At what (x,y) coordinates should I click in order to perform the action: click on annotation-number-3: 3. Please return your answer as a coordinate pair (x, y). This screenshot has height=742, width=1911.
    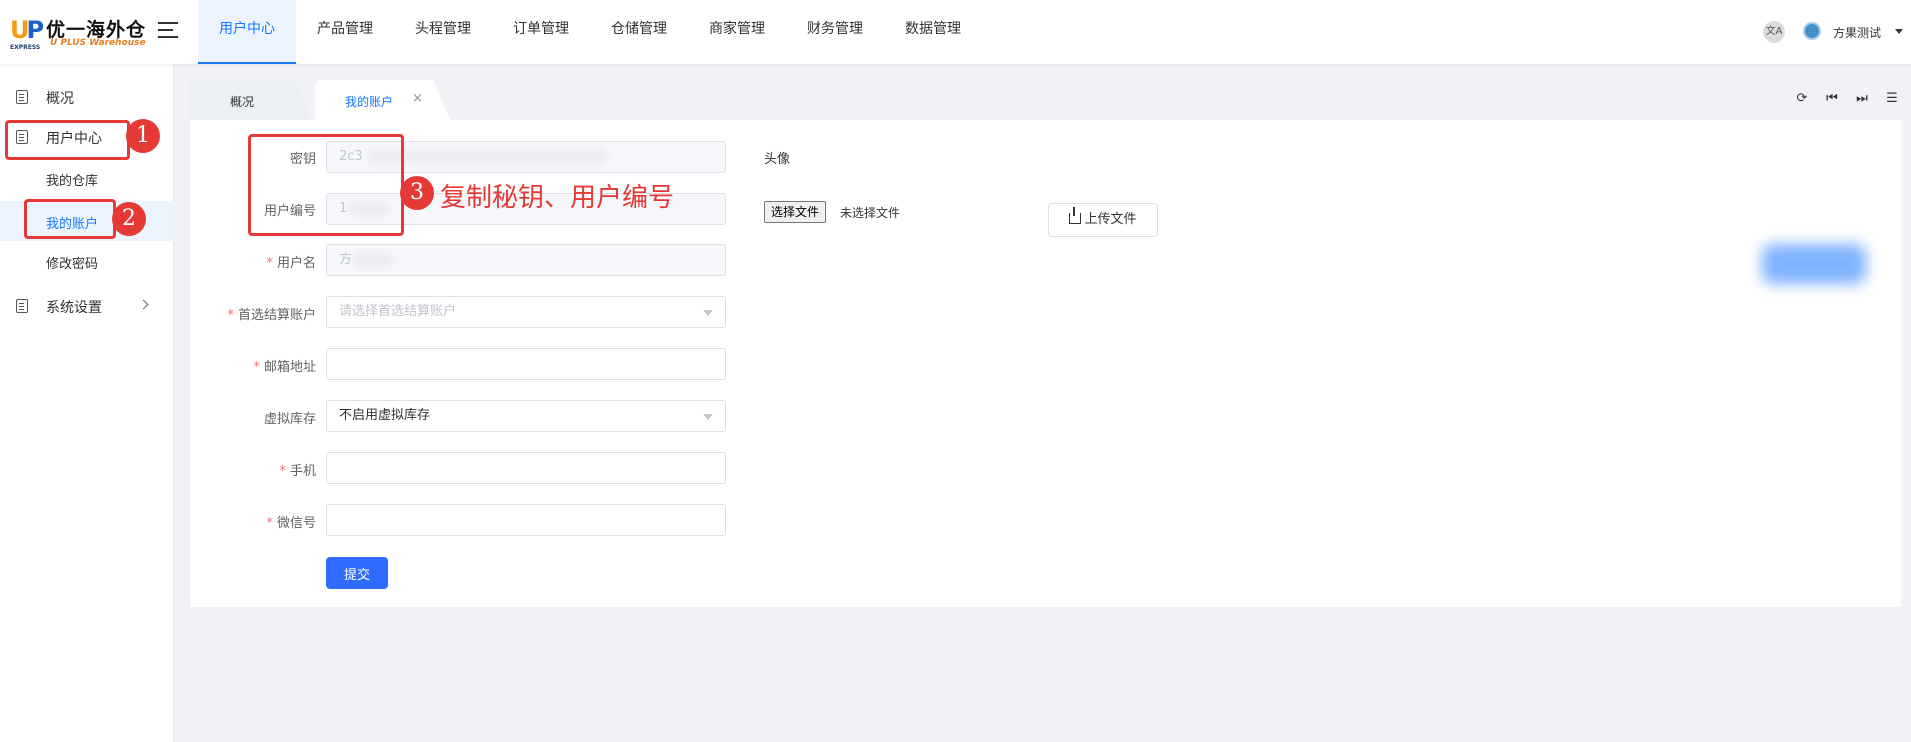
    Looking at the image, I should click on (417, 193).